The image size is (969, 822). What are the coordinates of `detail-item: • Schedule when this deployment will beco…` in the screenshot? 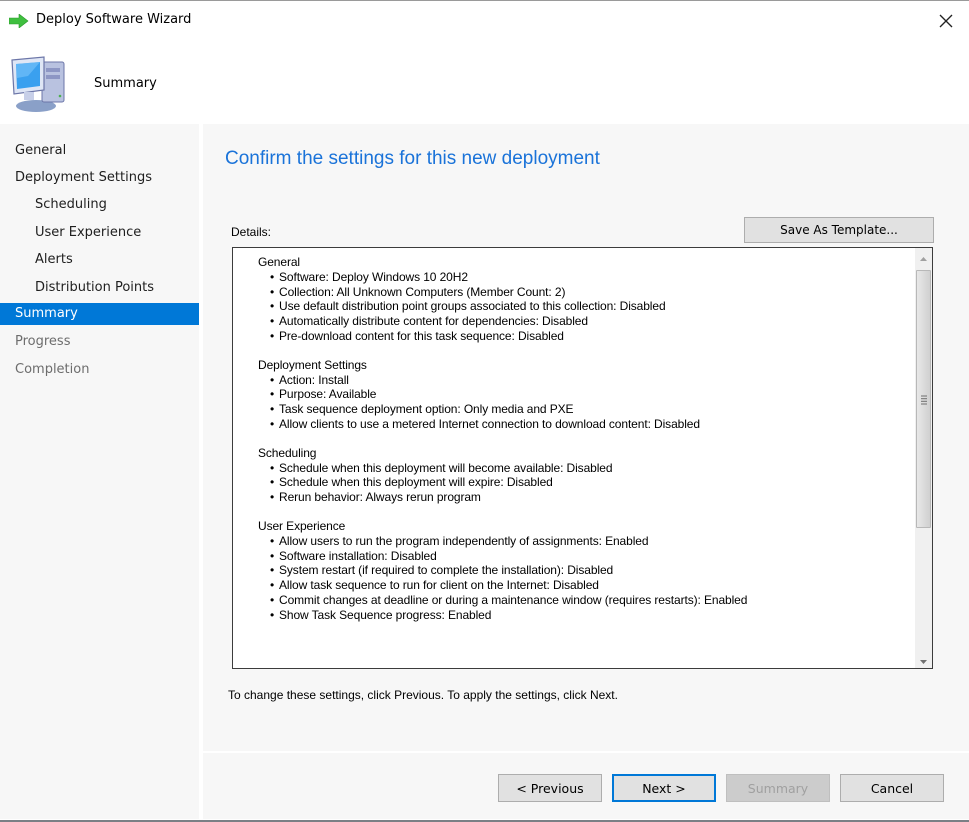 It's located at (441, 467).